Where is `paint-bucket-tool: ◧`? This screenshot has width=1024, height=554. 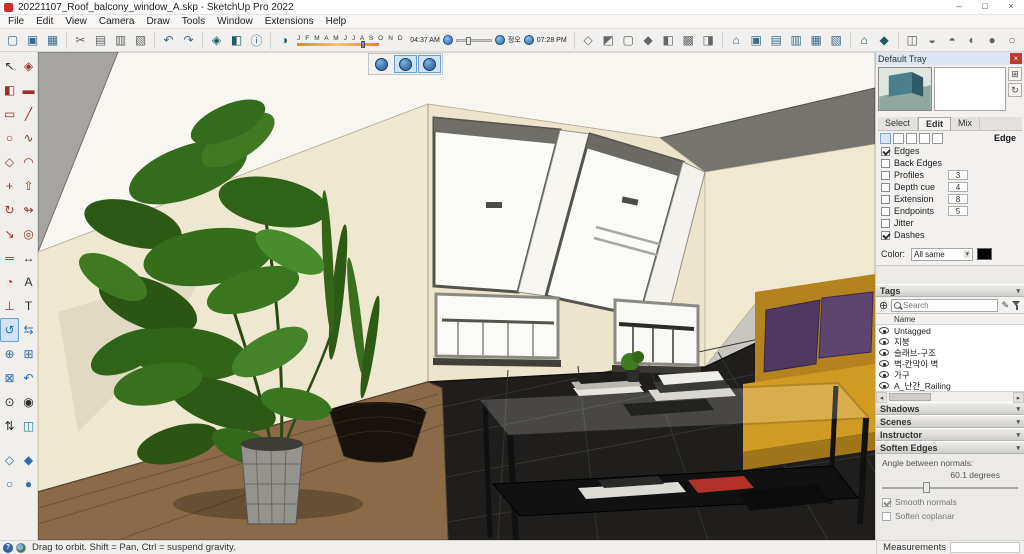 paint-bucket-tool: ◧ is located at coordinates (9, 90).